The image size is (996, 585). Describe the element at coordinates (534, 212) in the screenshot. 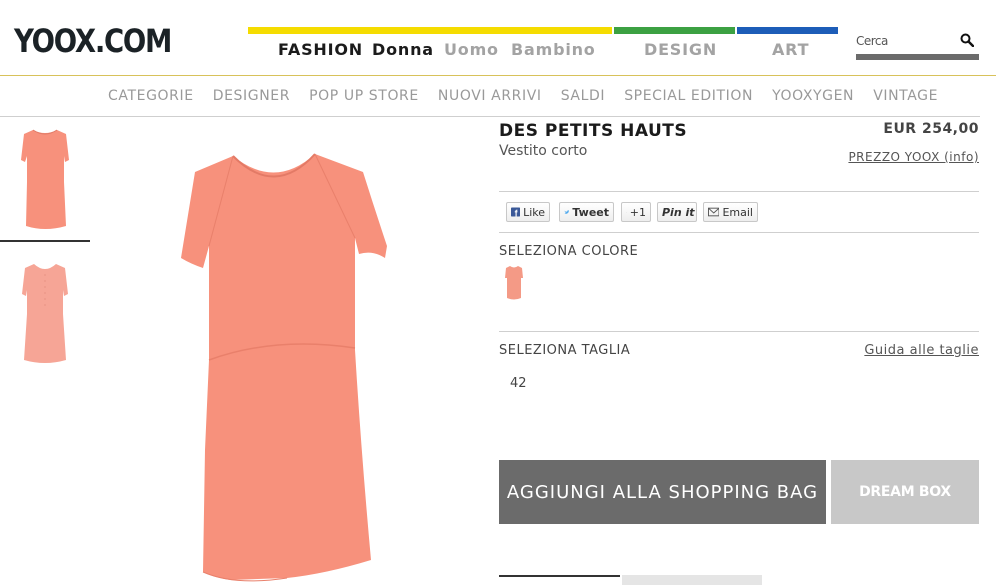

I see `facebook-like-label: Like` at that location.